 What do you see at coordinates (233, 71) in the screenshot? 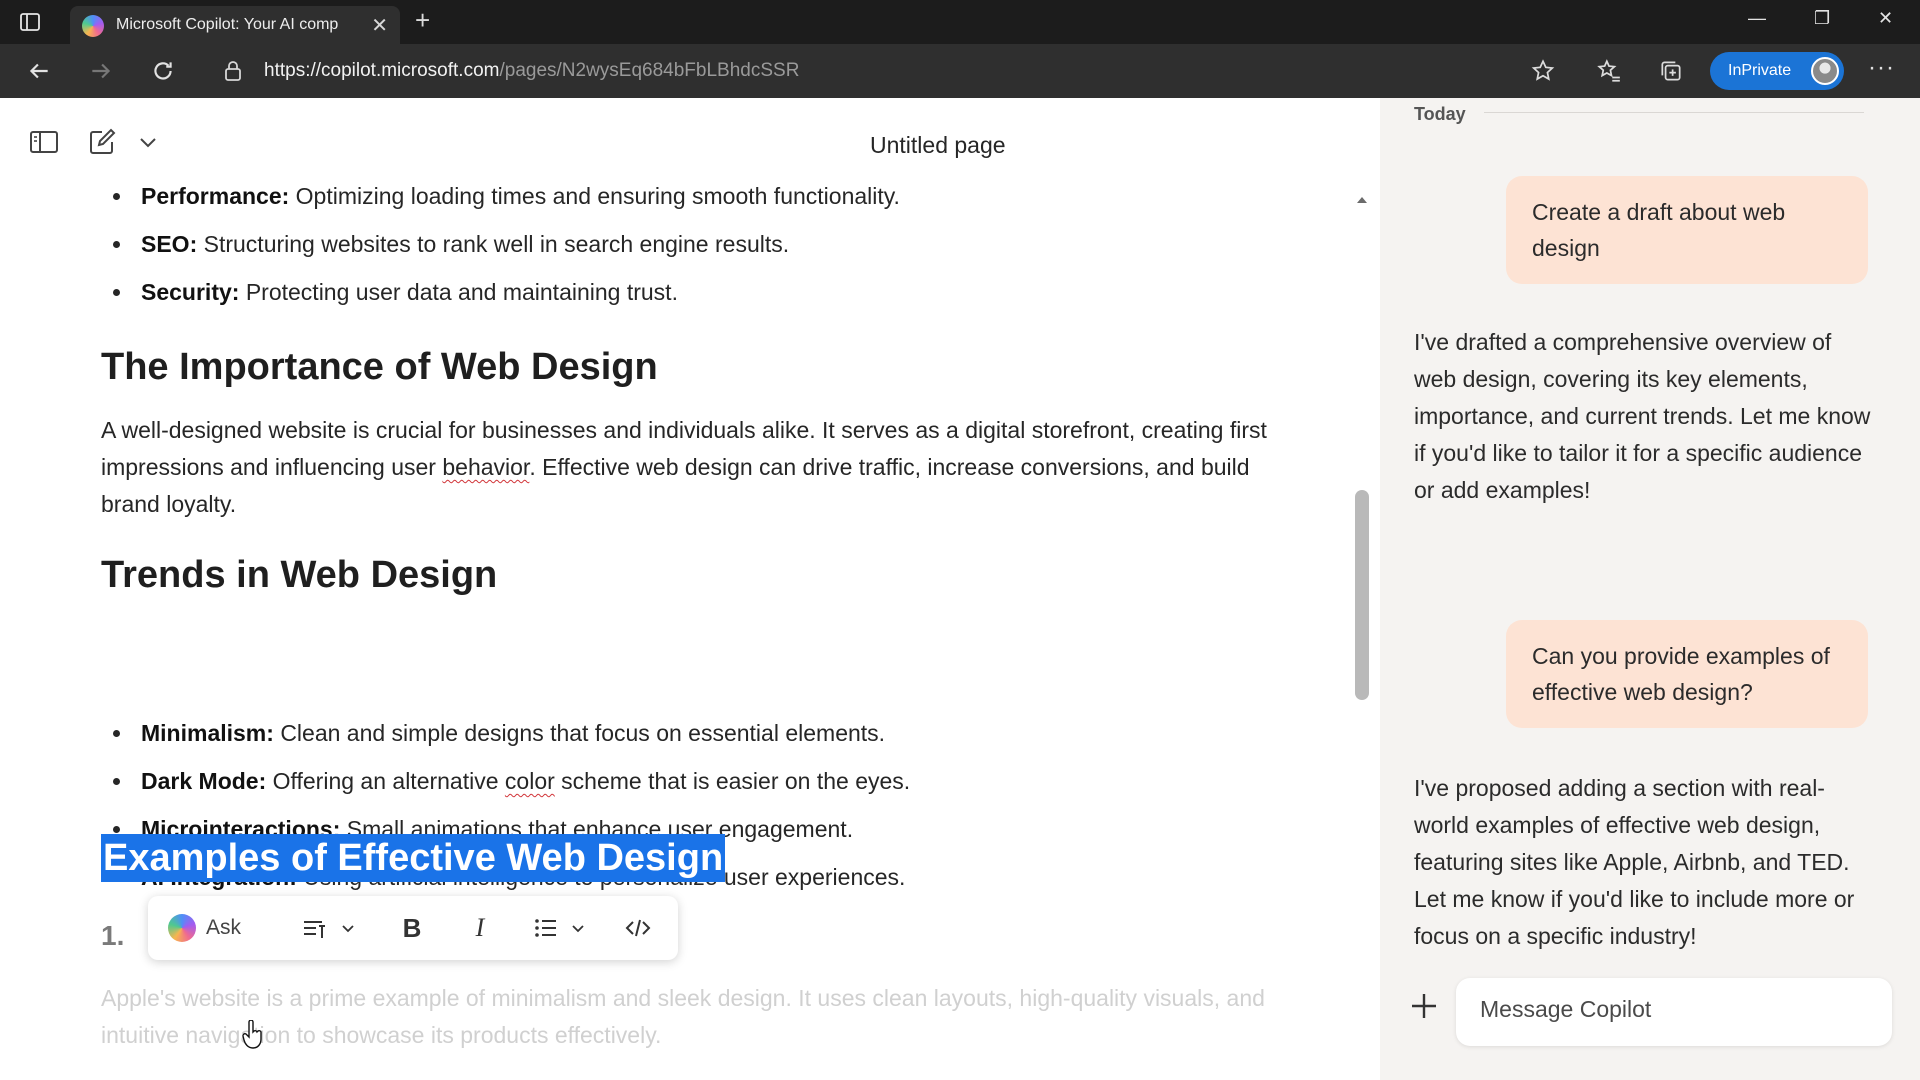
I see `lock-icon` at bounding box center [233, 71].